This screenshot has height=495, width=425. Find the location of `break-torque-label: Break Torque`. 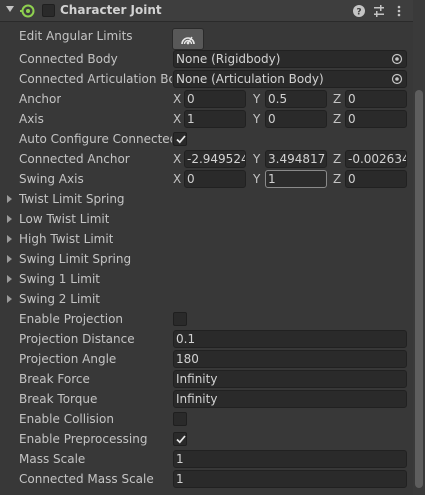

break-torque-label: Break Torque is located at coordinates (58, 399).